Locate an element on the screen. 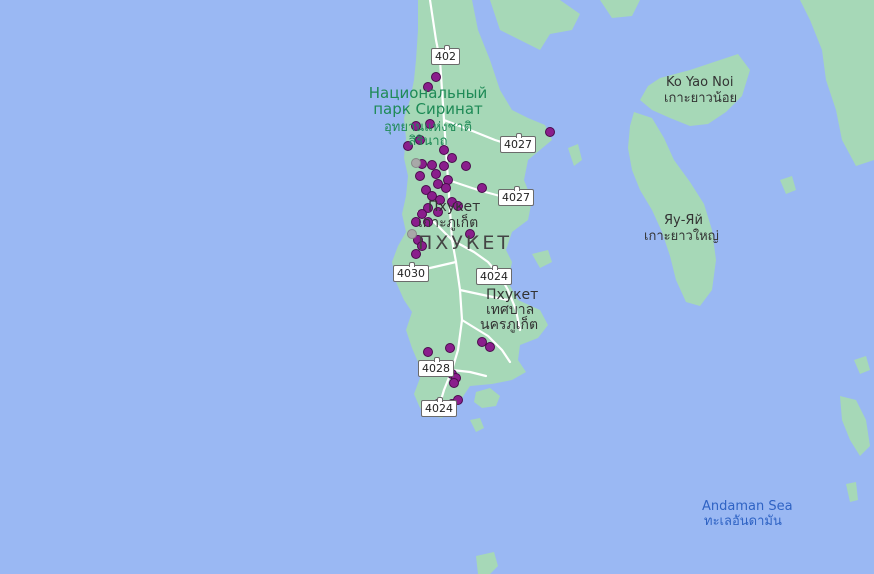 The height and width of the screenshot is (574, 874). city-label-th-1: เทศบาล is located at coordinates (510, 310).